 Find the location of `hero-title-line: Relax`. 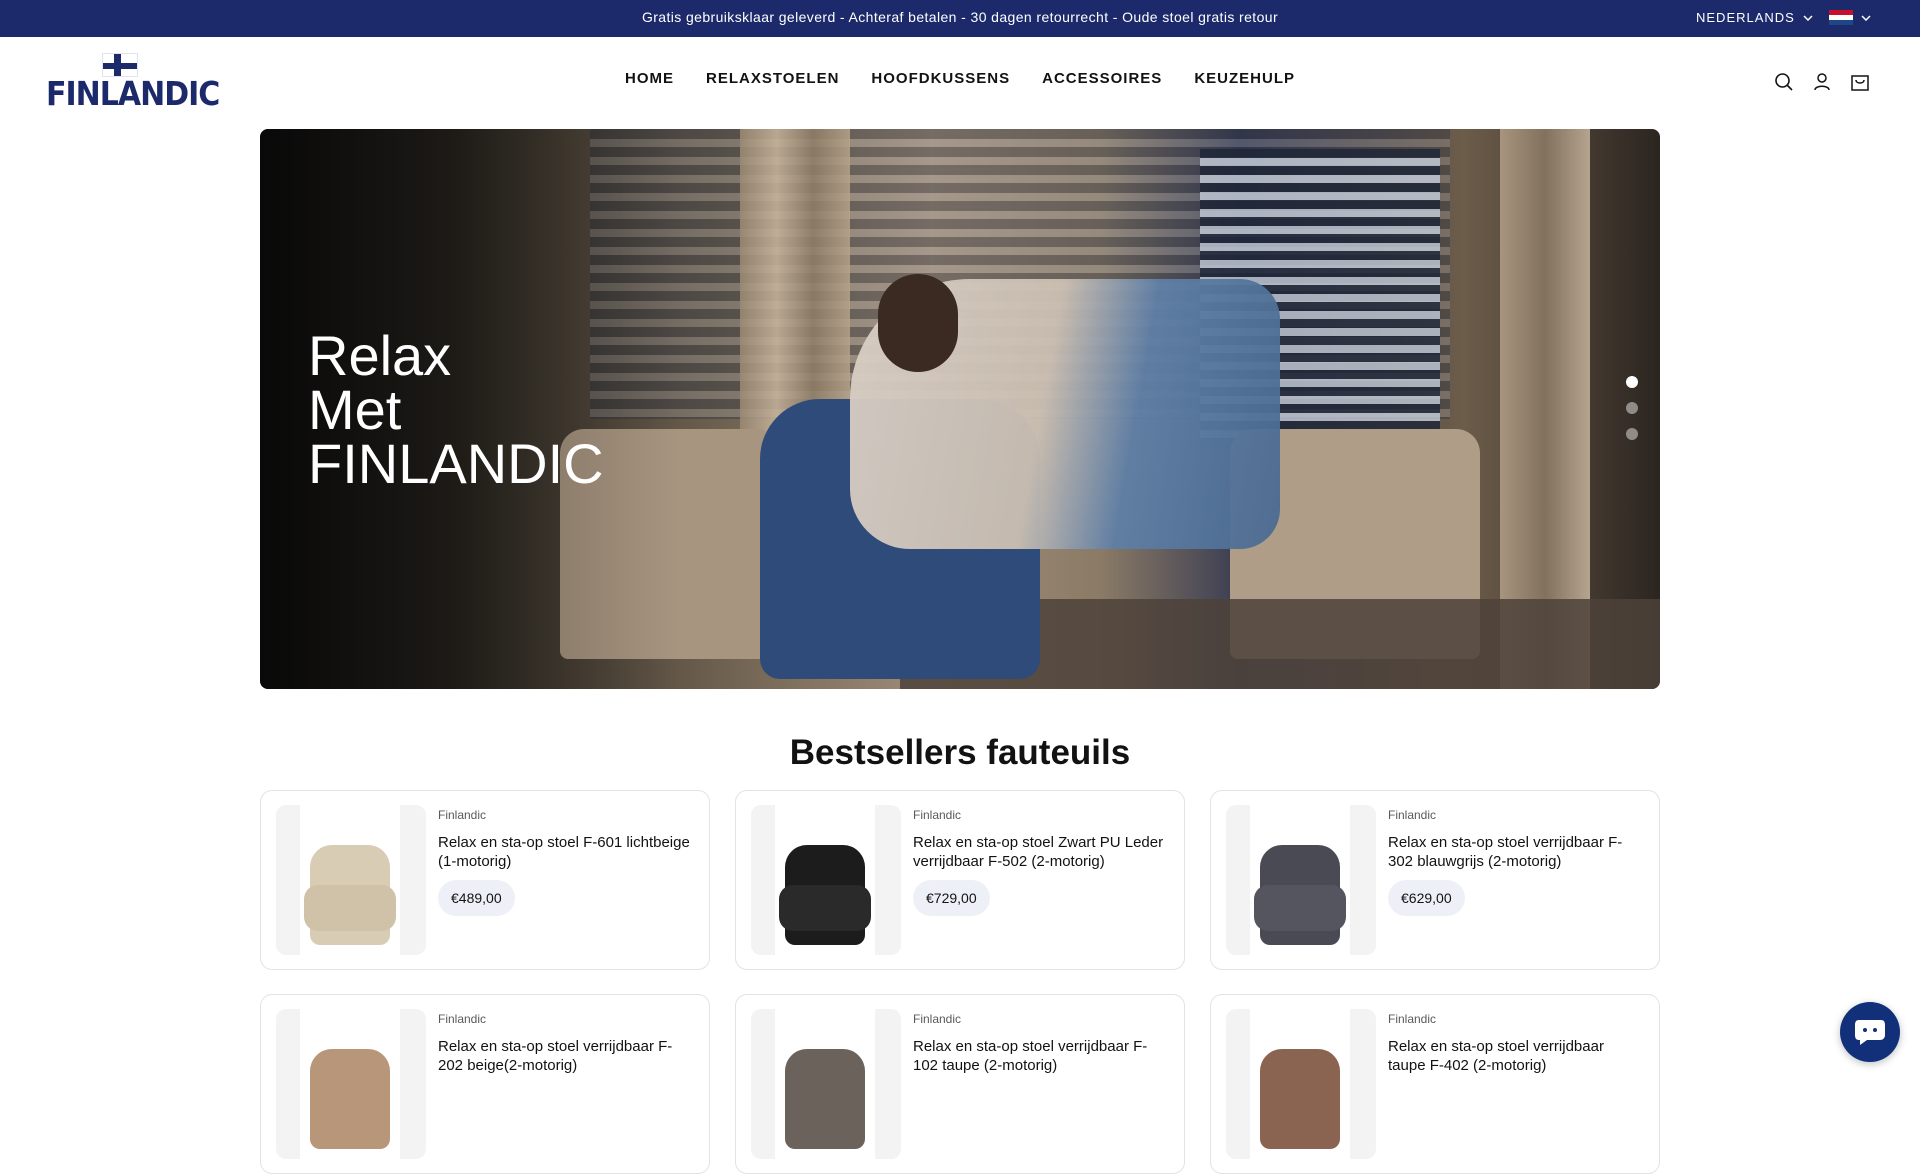

hero-title-line: Relax is located at coordinates (380, 355).